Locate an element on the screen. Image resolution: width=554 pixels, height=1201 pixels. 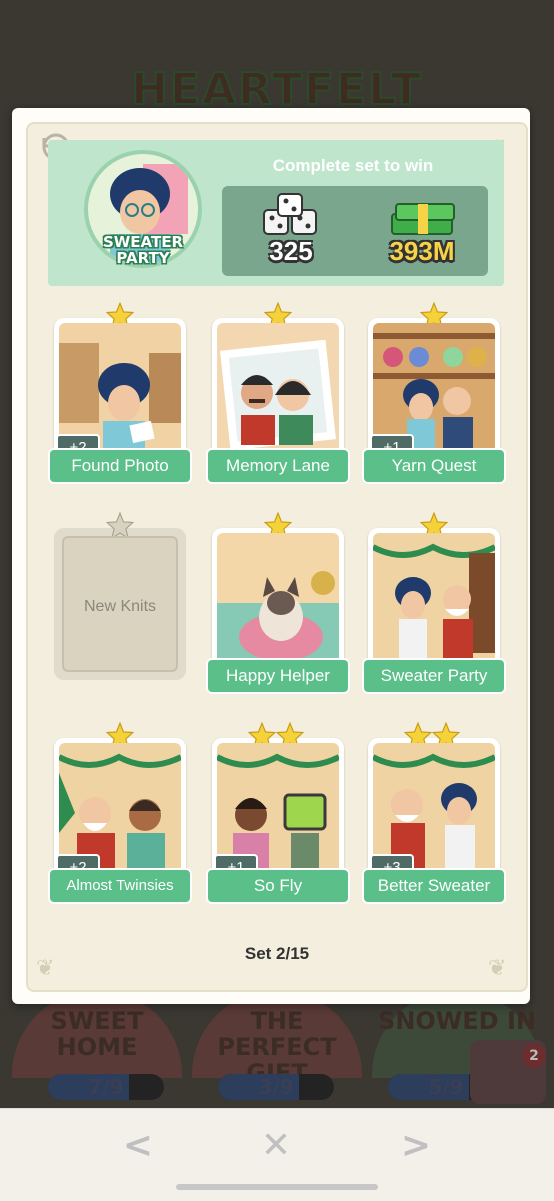
sticker-card-found-photo: +2 Found Photo is located at coordinates (120, 393).